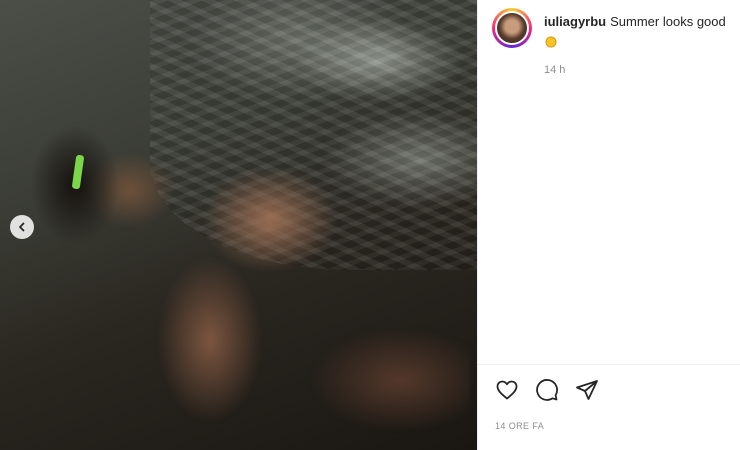 Image resolution: width=740 pixels, height=450 pixels. Describe the element at coordinates (609, 364) in the screenshot. I see `divider` at that location.